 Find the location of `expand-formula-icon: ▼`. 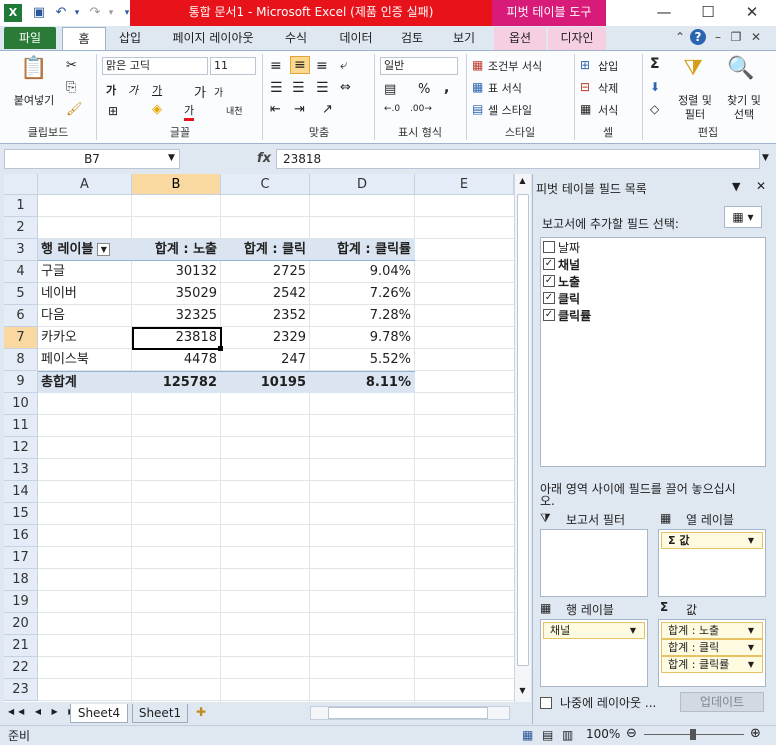

expand-formula-icon: ▼ is located at coordinates (765, 158).